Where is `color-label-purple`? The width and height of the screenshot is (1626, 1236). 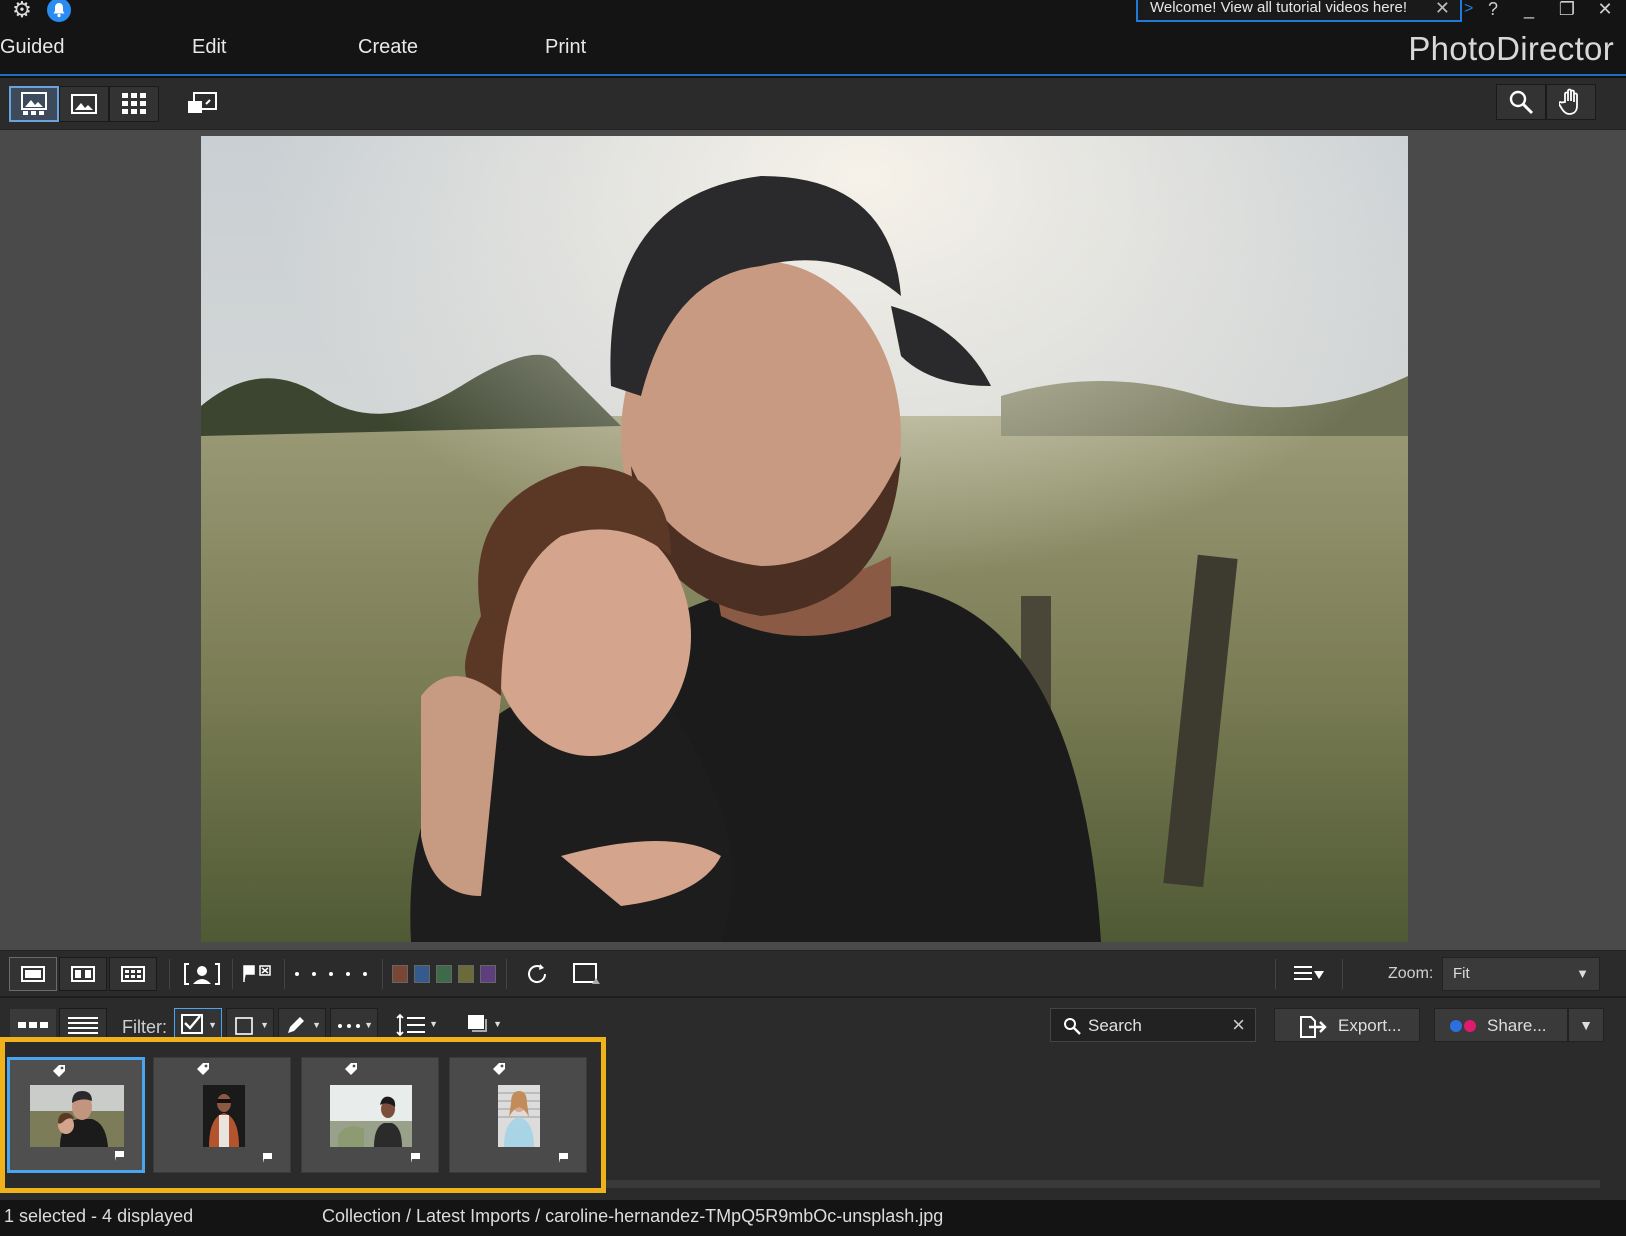
color-label-purple is located at coordinates (488, 974).